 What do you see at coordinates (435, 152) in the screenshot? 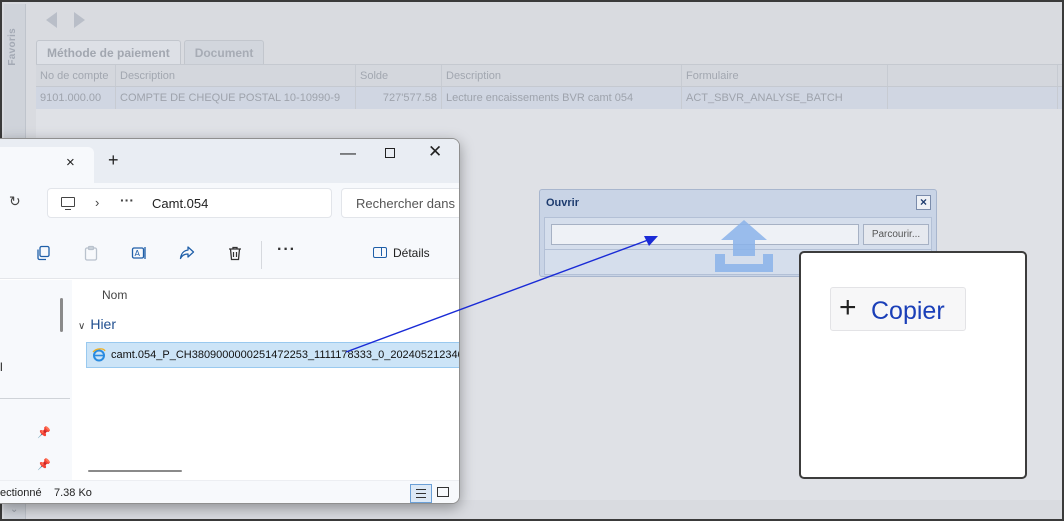
I see `window-close-icon: ✕` at bounding box center [435, 152].